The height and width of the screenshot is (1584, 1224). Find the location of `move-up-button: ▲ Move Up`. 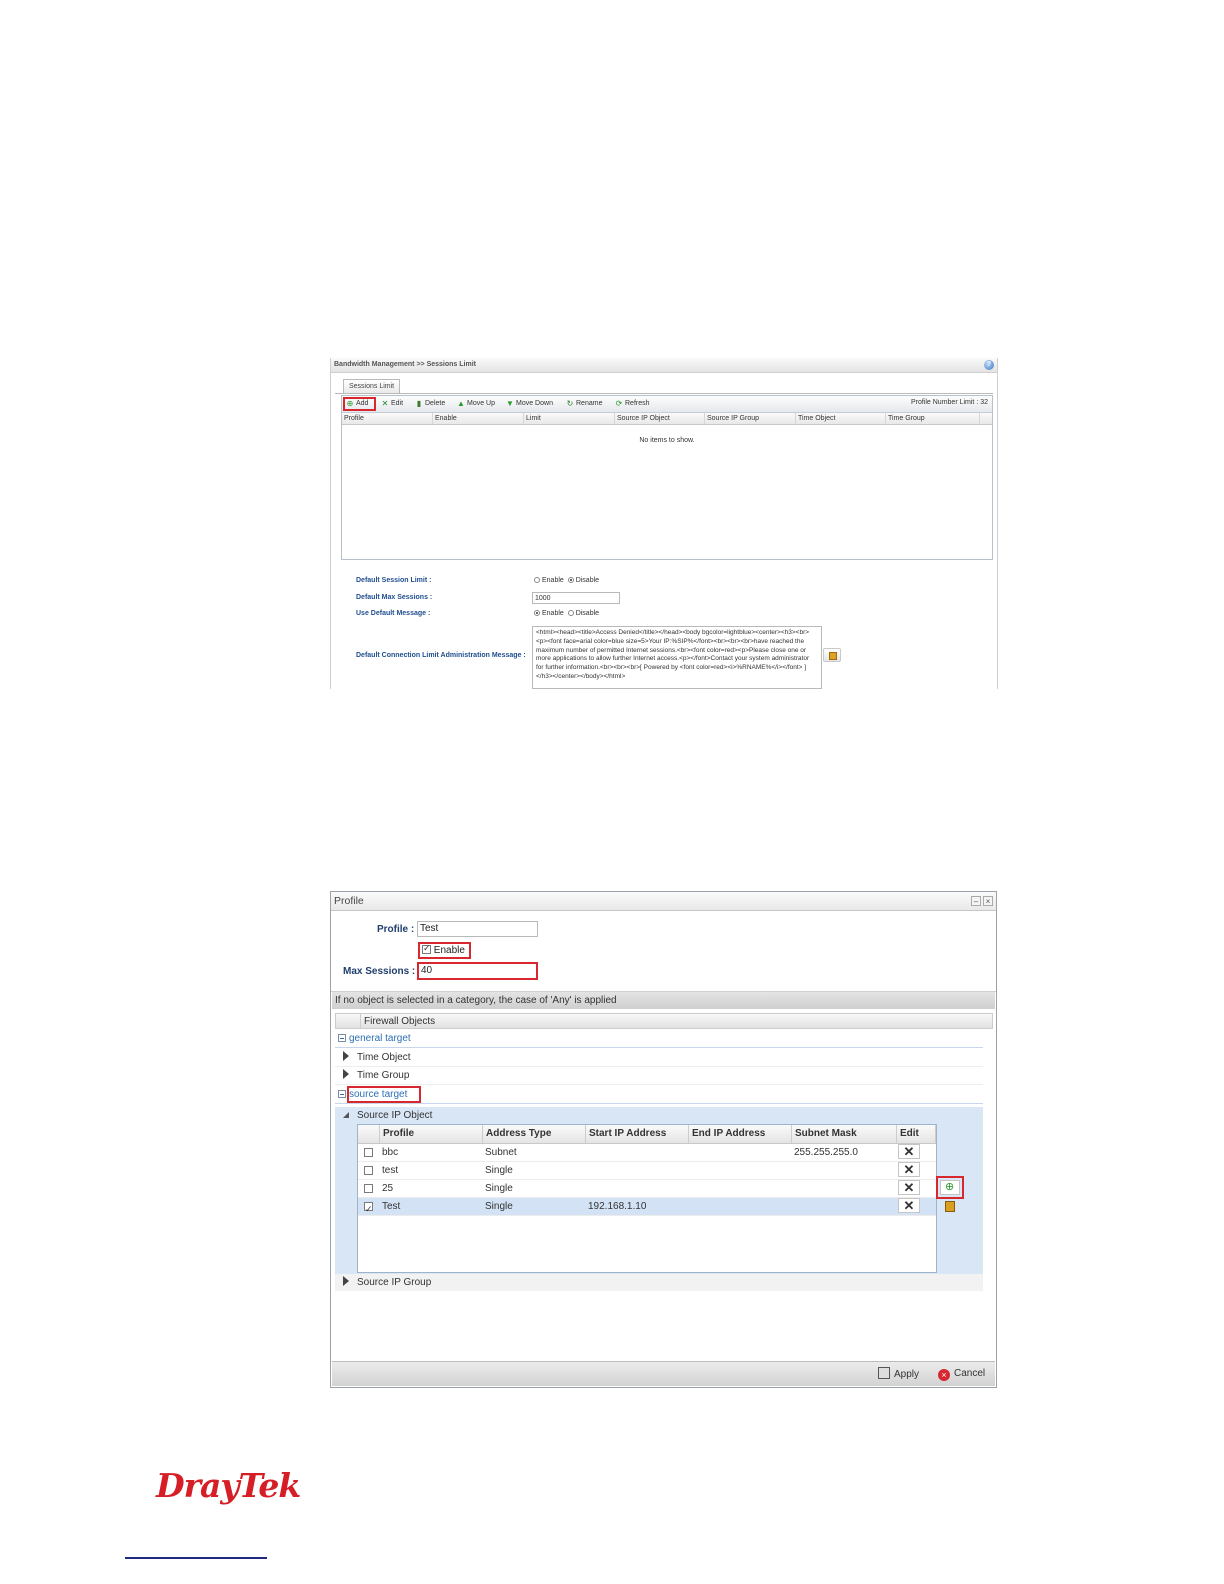

move-up-button: ▲ Move Up is located at coordinates (476, 404).